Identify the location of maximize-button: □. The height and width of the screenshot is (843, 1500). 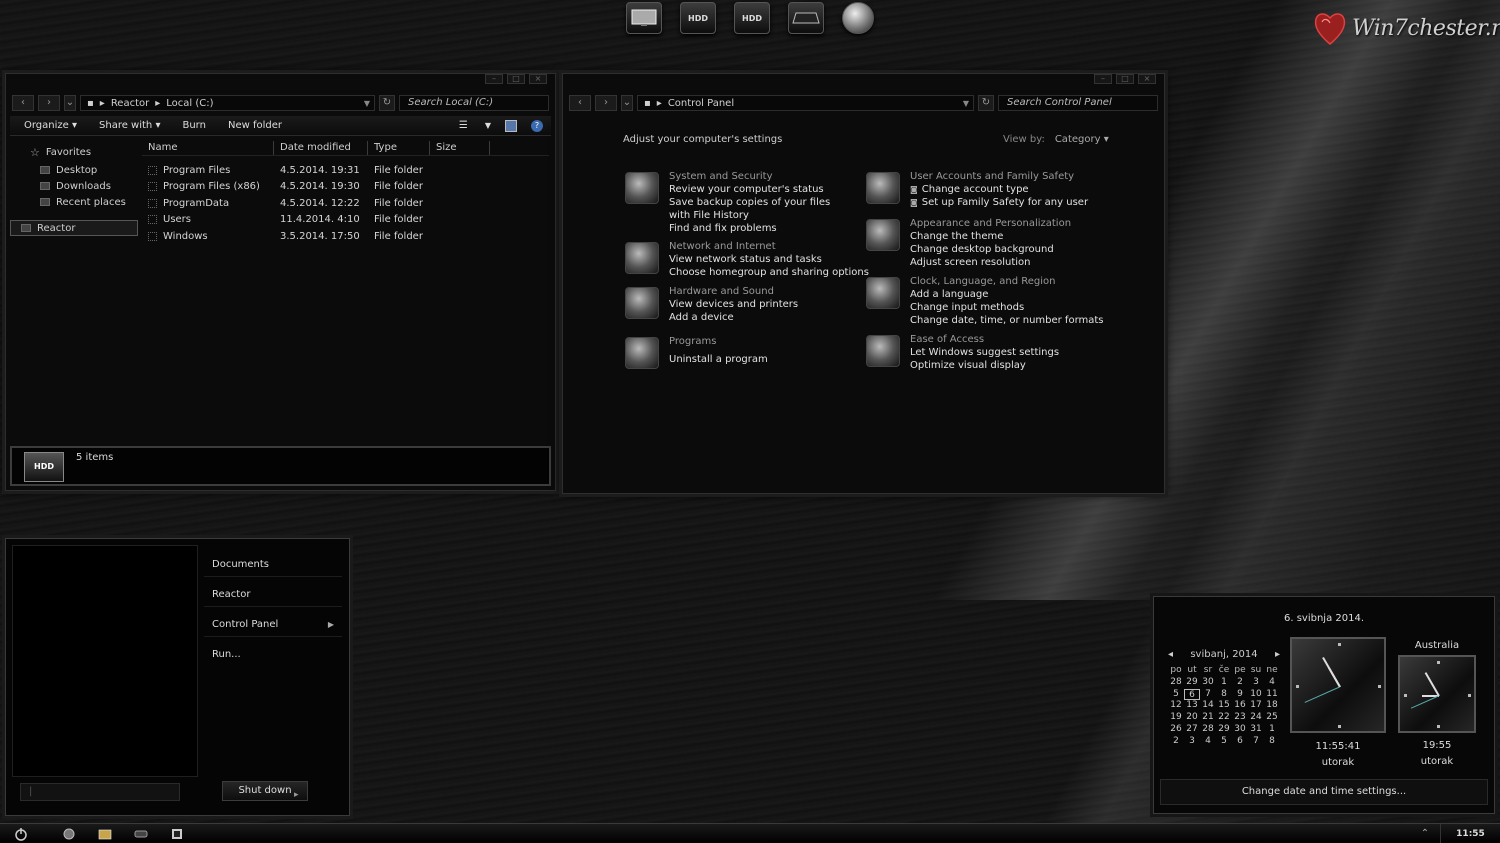
(516, 79).